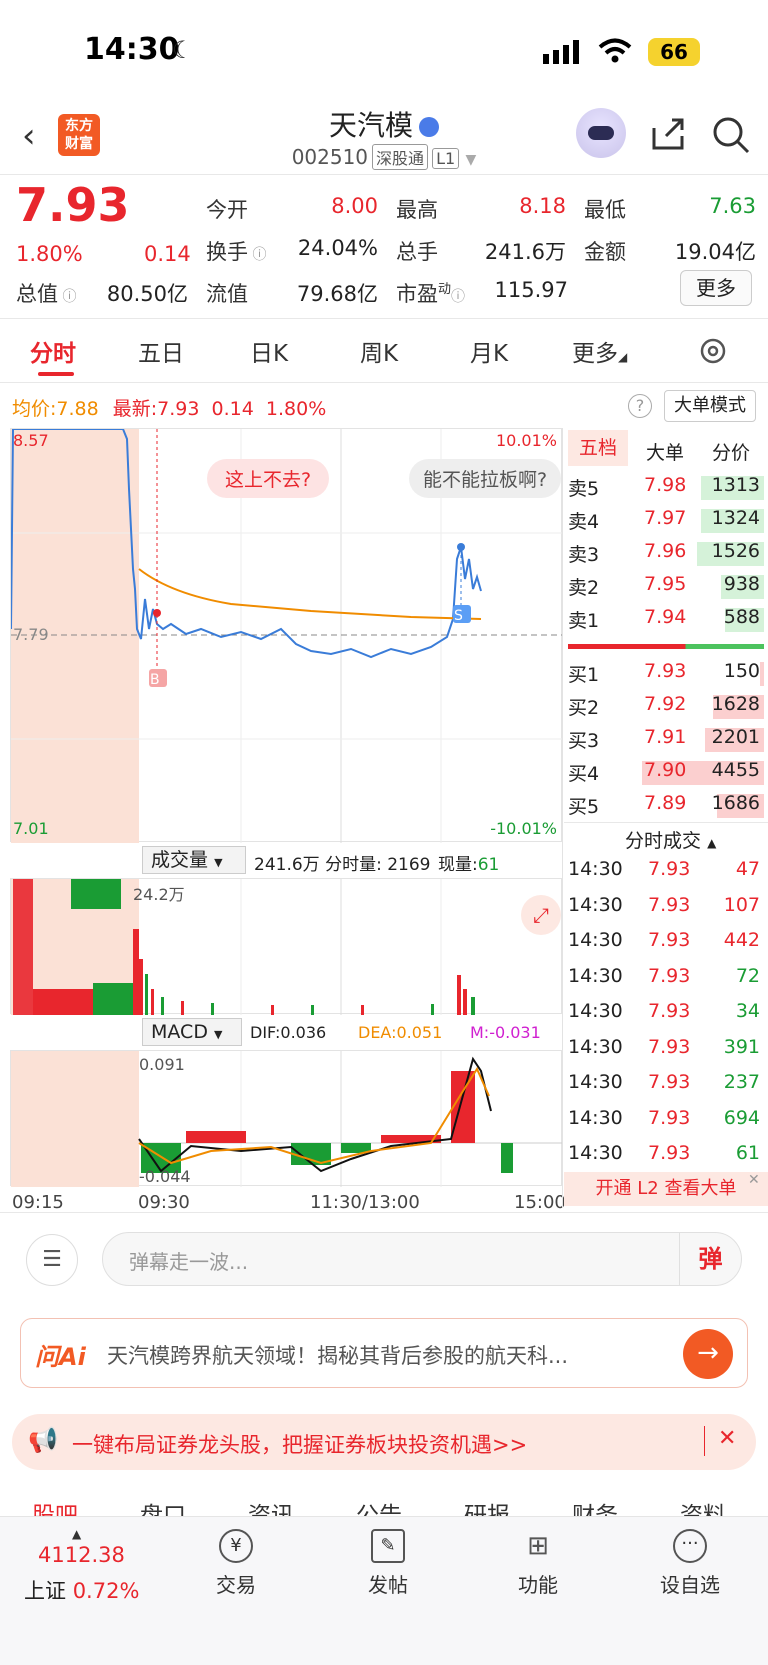 The height and width of the screenshot is (1665, 768). I want to click on danmu-list-icon: ☰, so click(52, 1260).